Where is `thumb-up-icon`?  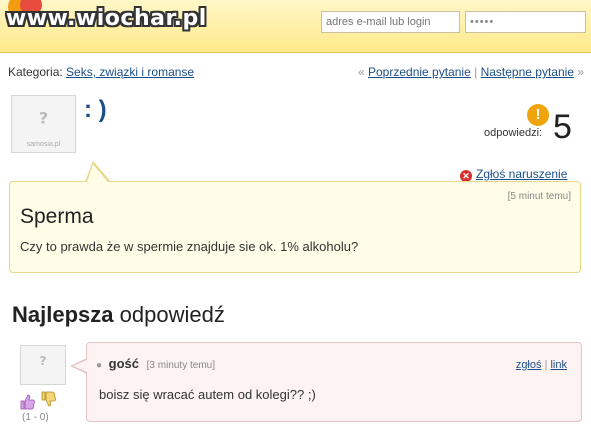 thumb-up-icon is located at coordinates (27, 402).